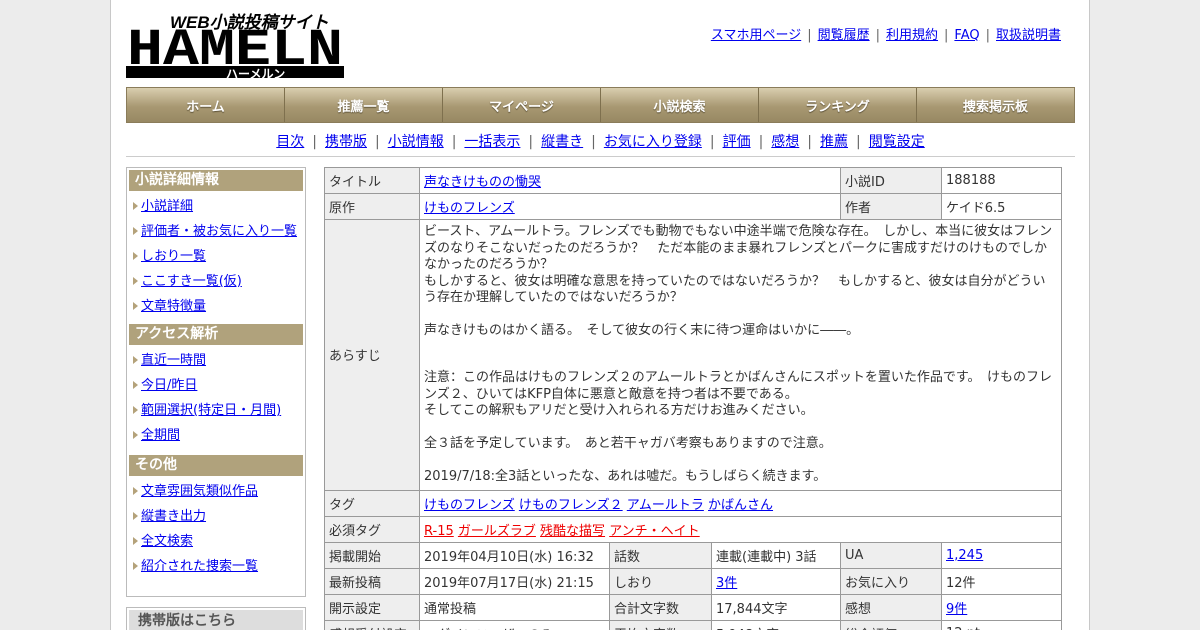 Image resolution: width=1200 pixels, height=630 pixels. Describe the element at coordinates (237, 45) in the screenshot. I see `hameln-logo: WEB小説投稿サイト HAMELN ハーメルン` at that location.